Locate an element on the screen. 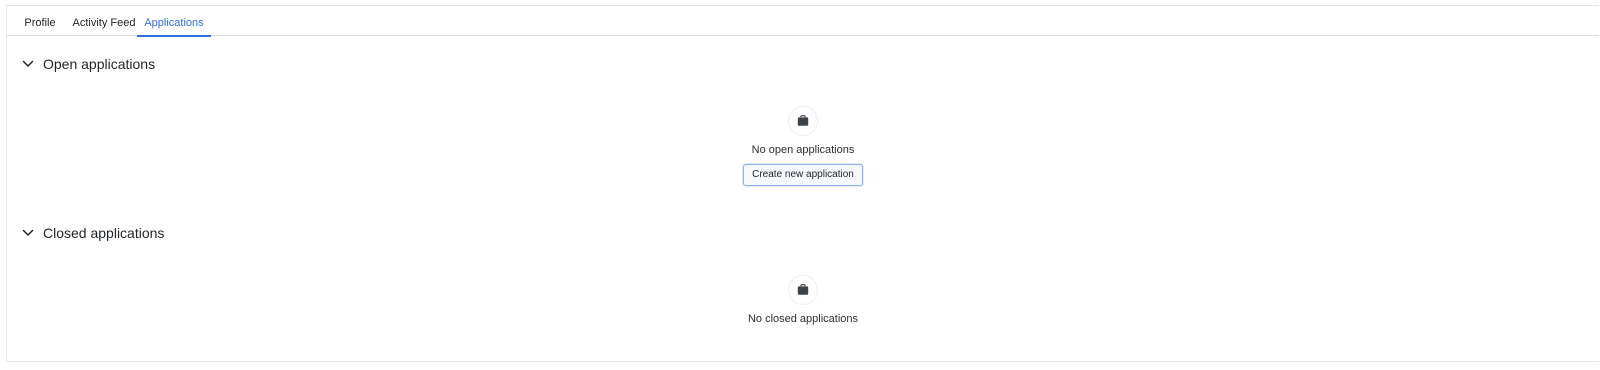 The image size is (1600, 370). open-applications-toggle: Open applications is located at coordinates (88, 64).